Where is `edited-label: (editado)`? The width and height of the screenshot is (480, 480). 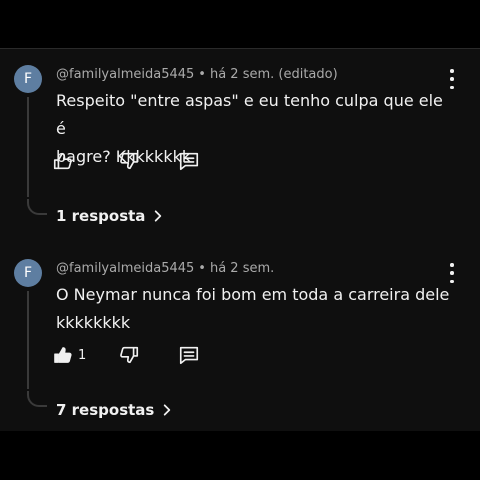 edited-label: (editado) is located at coordinates (308, 74).